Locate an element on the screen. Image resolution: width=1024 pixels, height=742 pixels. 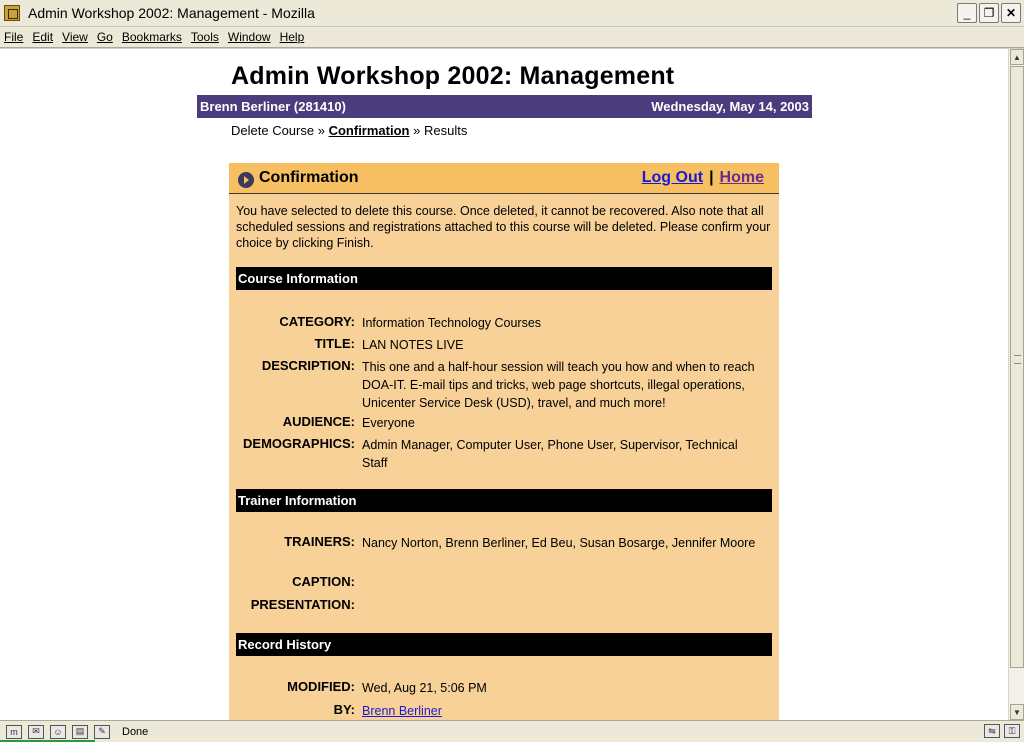
breadcrumb-results: Results is located at coordinates (445, 130).